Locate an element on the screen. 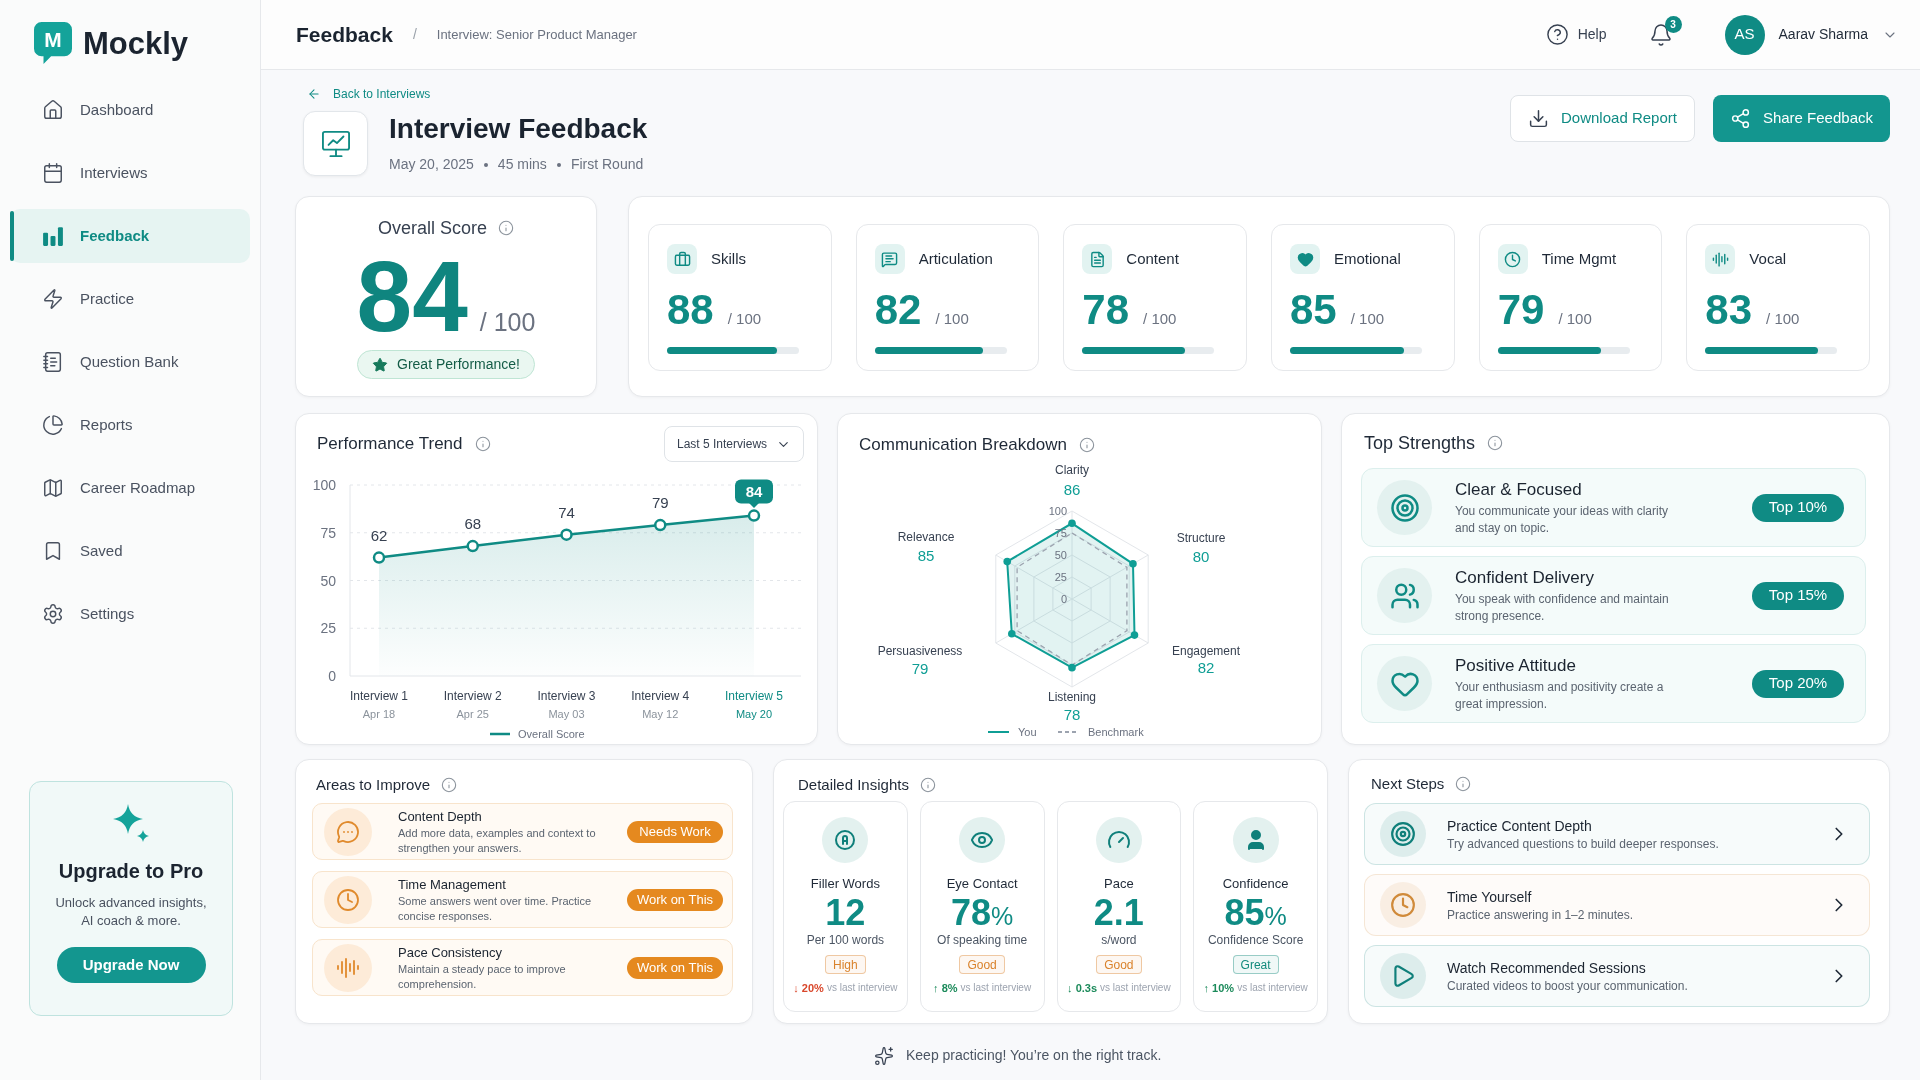  breadcrumb-item: Interview: Senior Product Manager is located at coordinates (536, 34).